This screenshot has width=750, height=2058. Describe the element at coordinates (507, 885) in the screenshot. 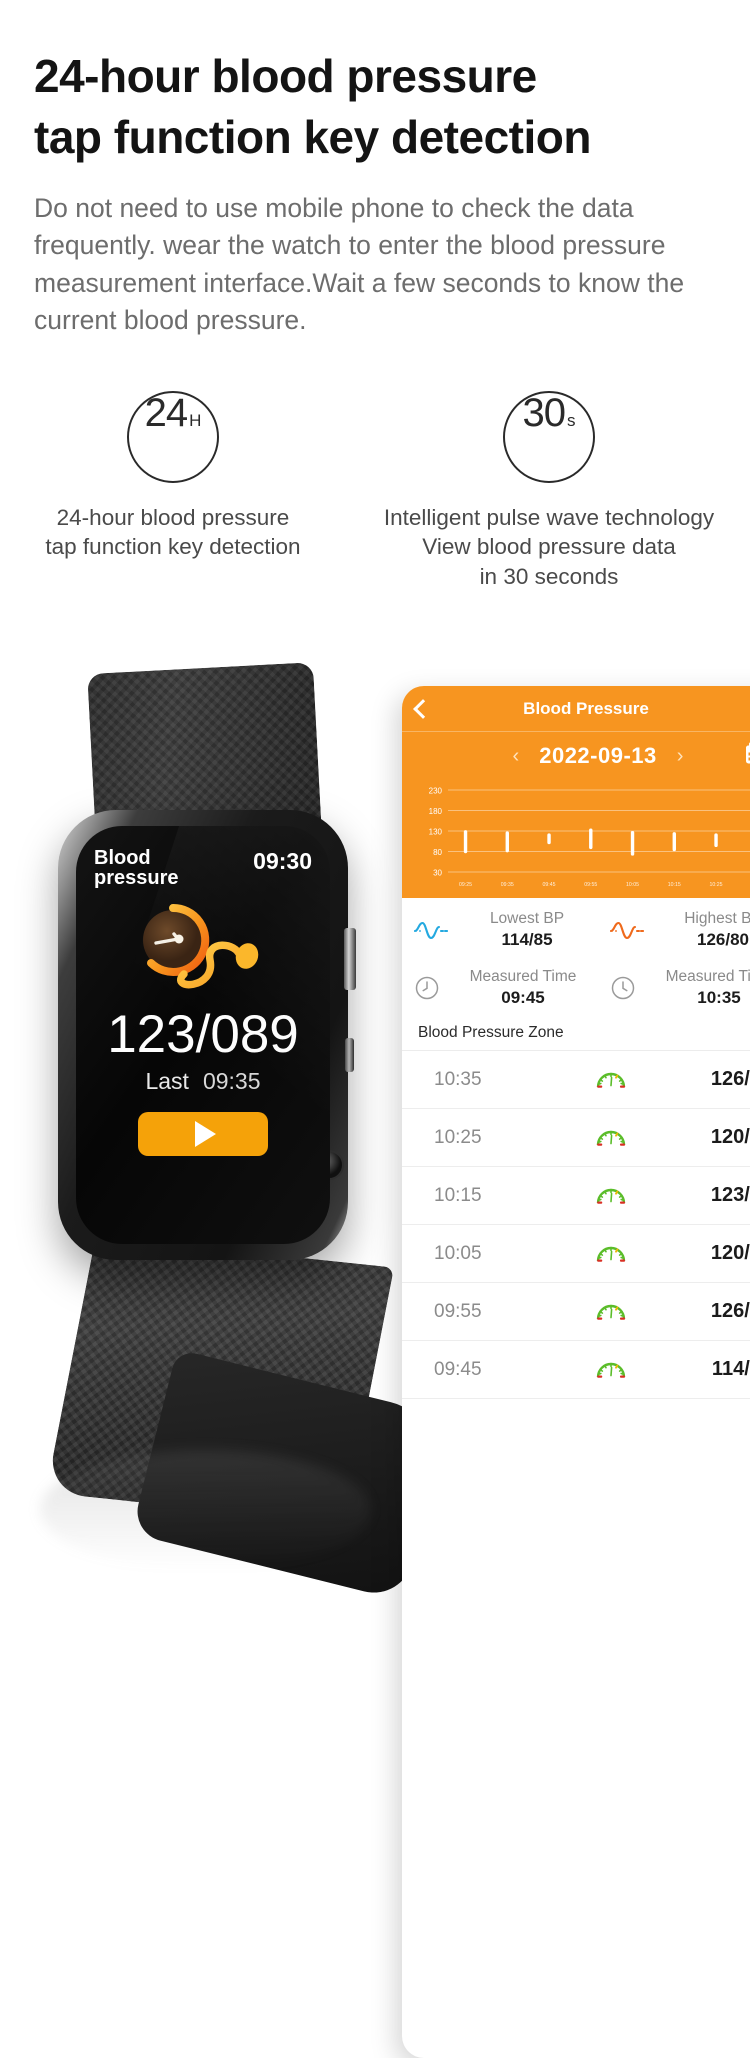

I see `svg-text: 09:35` at that location.